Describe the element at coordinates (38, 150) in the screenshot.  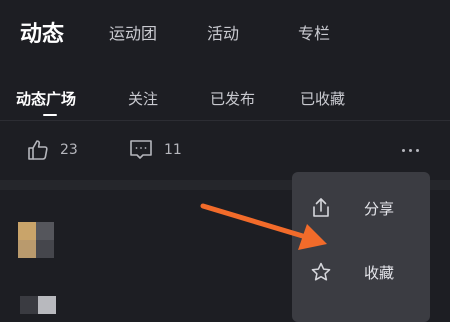
I see `thumbs-up-icon` at that location.